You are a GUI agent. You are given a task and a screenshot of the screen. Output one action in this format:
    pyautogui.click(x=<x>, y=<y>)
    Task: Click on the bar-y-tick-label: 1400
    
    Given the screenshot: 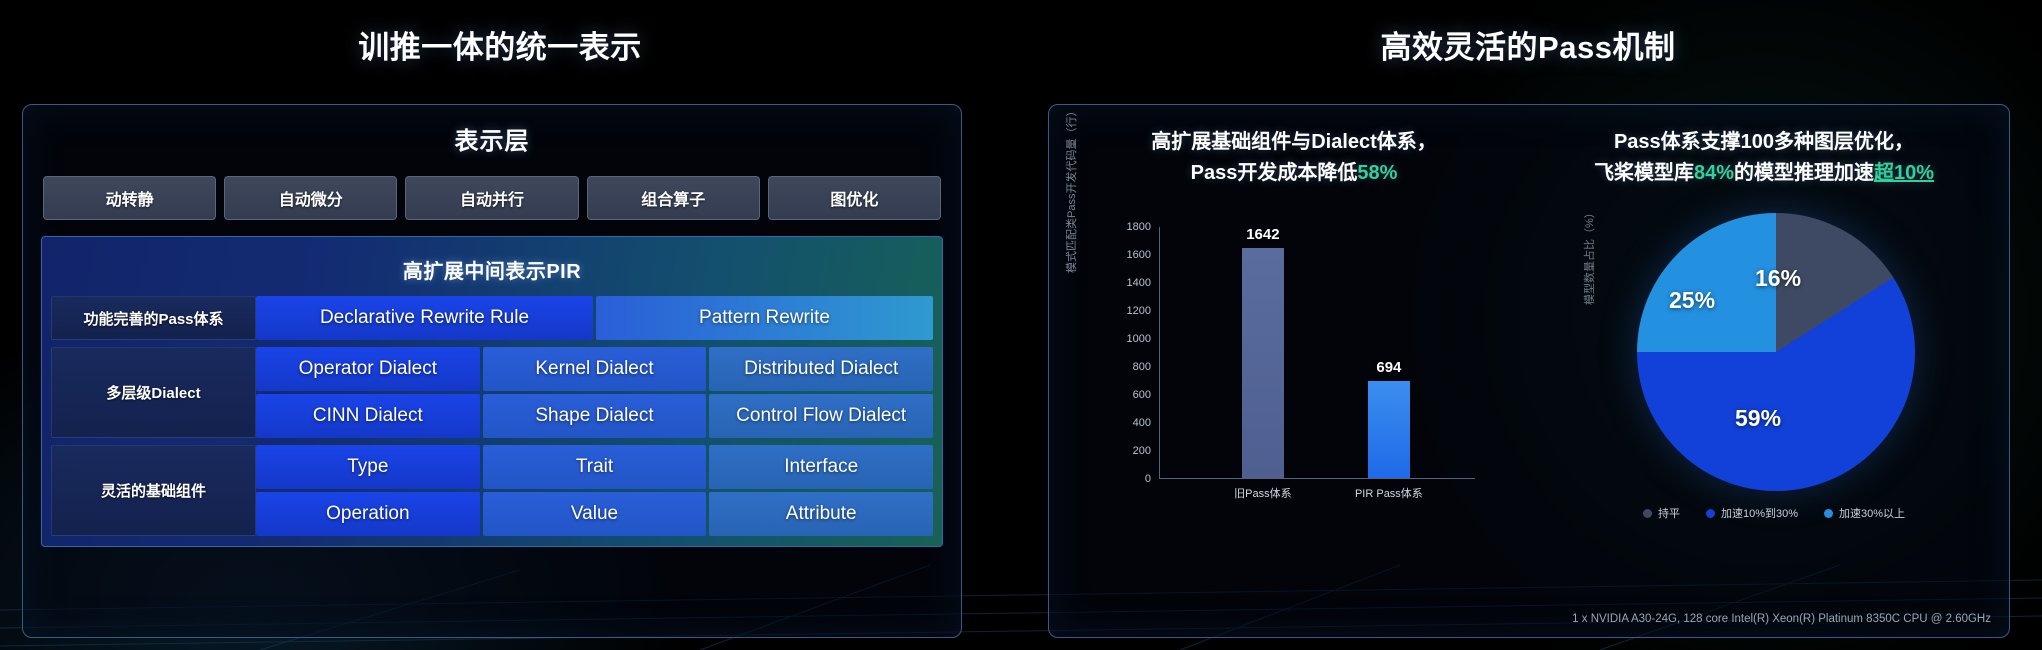 What is the action you would take?
    pyautogui.click(x=1138, y=283)
    